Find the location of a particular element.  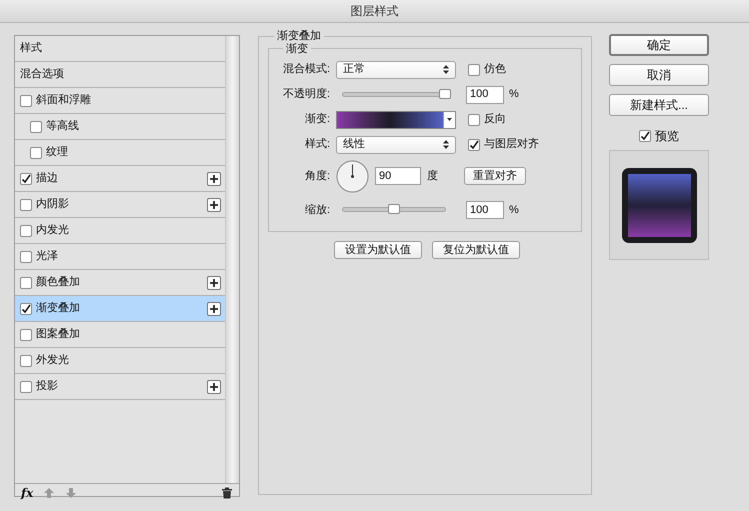

item-label: 外发光 is located at coordinates (53, 360).